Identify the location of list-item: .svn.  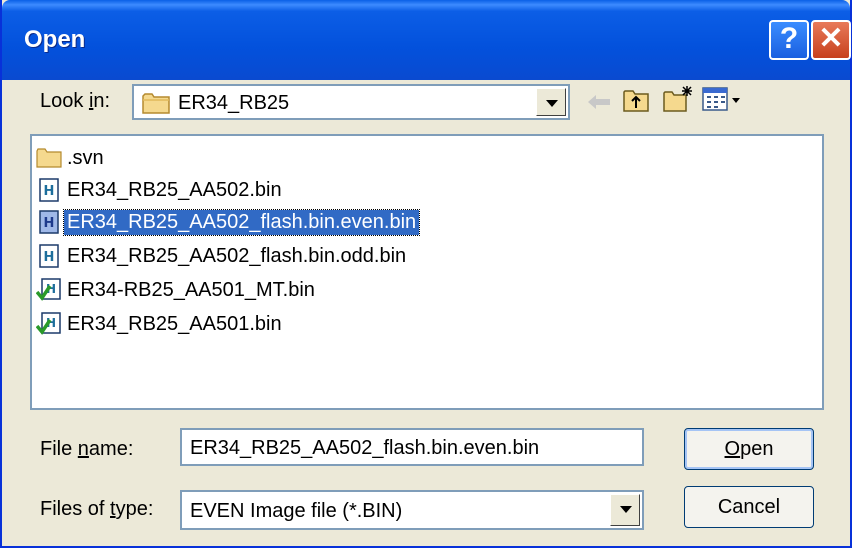
(71, 158).